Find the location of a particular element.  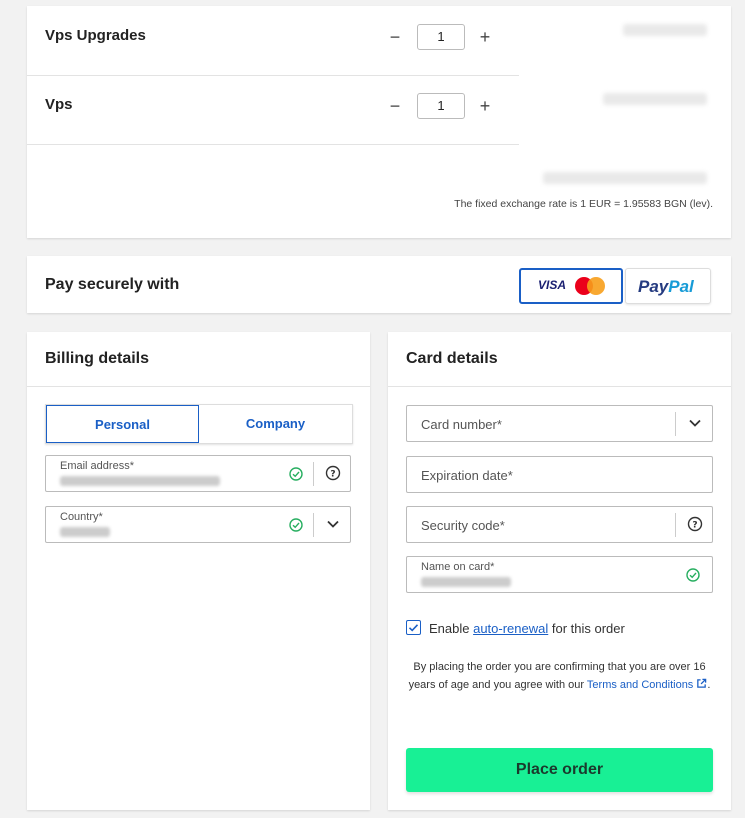

paypal-payment-option: PayPal is located at coordinates (668, 286).